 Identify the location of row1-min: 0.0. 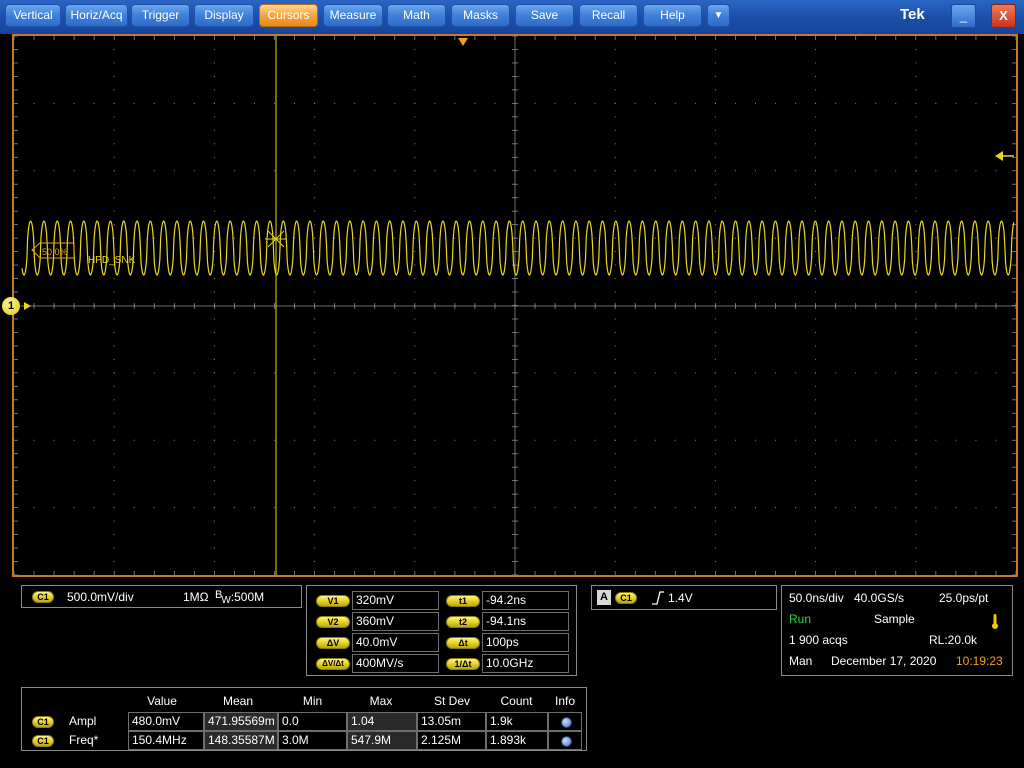
(312, 721).